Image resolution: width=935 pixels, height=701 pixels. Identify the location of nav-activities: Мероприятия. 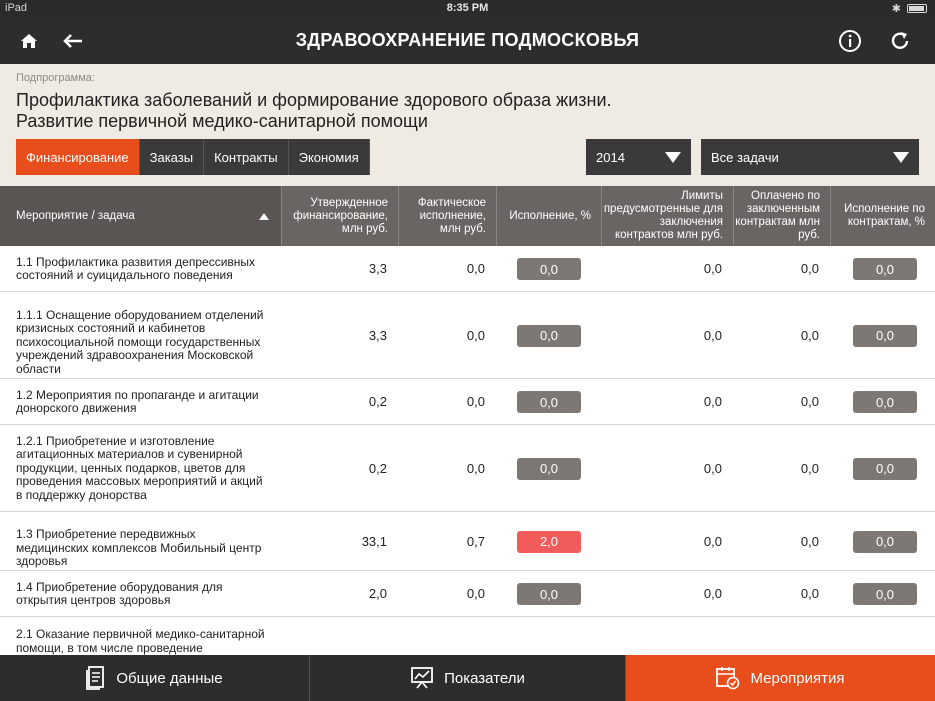
(780, 678).